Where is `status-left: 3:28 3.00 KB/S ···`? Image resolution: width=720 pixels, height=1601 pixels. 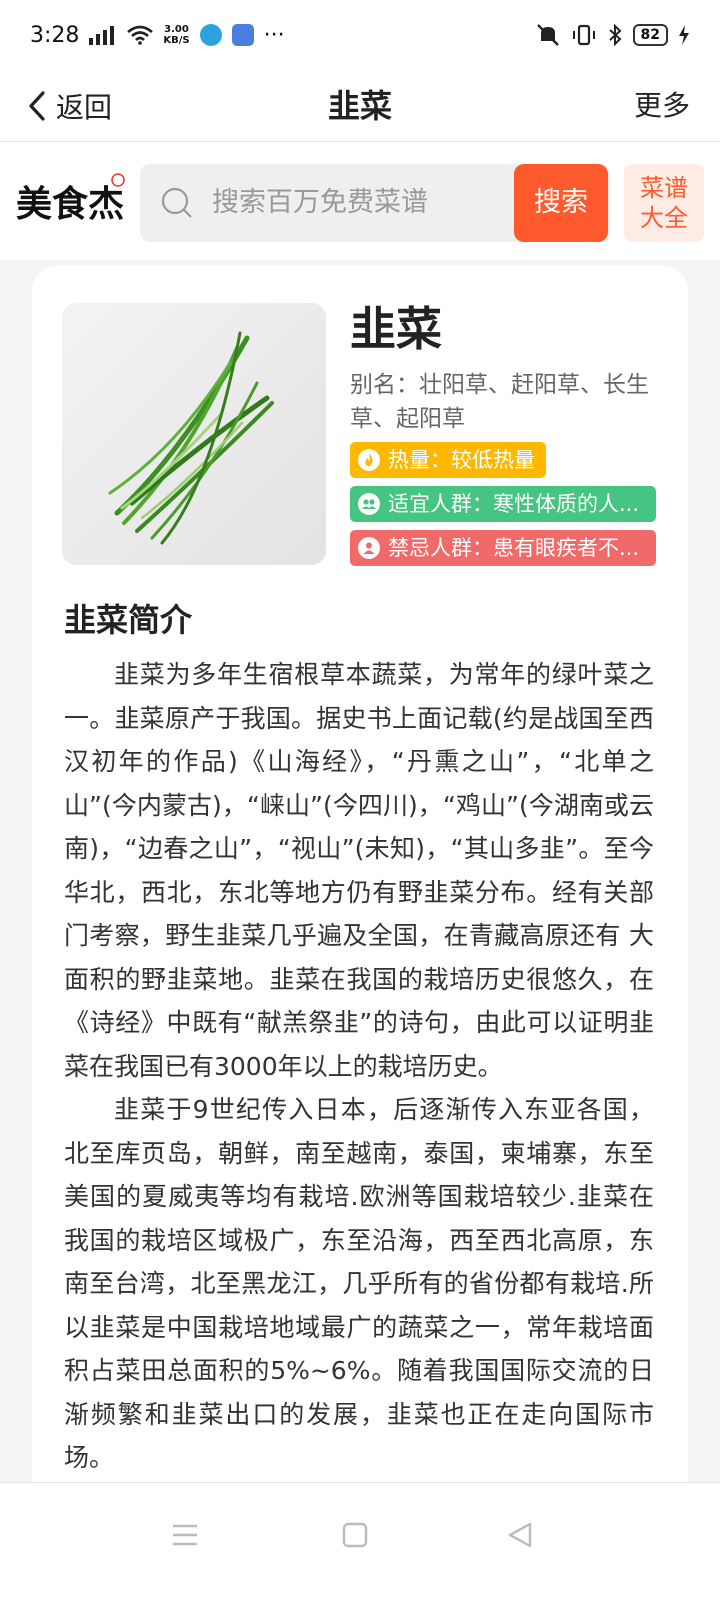 status-left: 3:28 3.00 KB/S ··· is located at coordinates (157, 35).